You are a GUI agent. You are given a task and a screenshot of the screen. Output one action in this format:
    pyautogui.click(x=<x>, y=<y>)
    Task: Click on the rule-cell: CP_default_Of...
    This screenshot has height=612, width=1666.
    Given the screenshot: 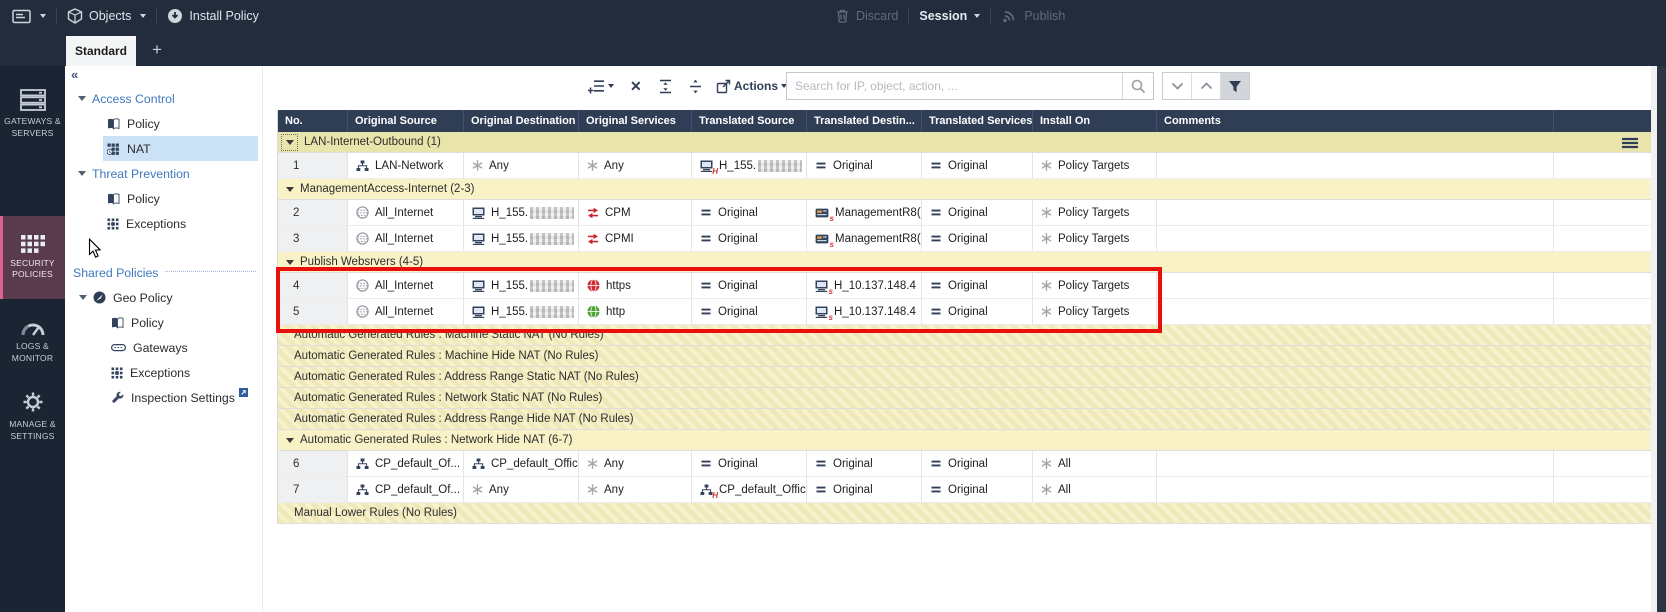 What is the action you would take?
    pyautogui.click(x=406, y=463)
    